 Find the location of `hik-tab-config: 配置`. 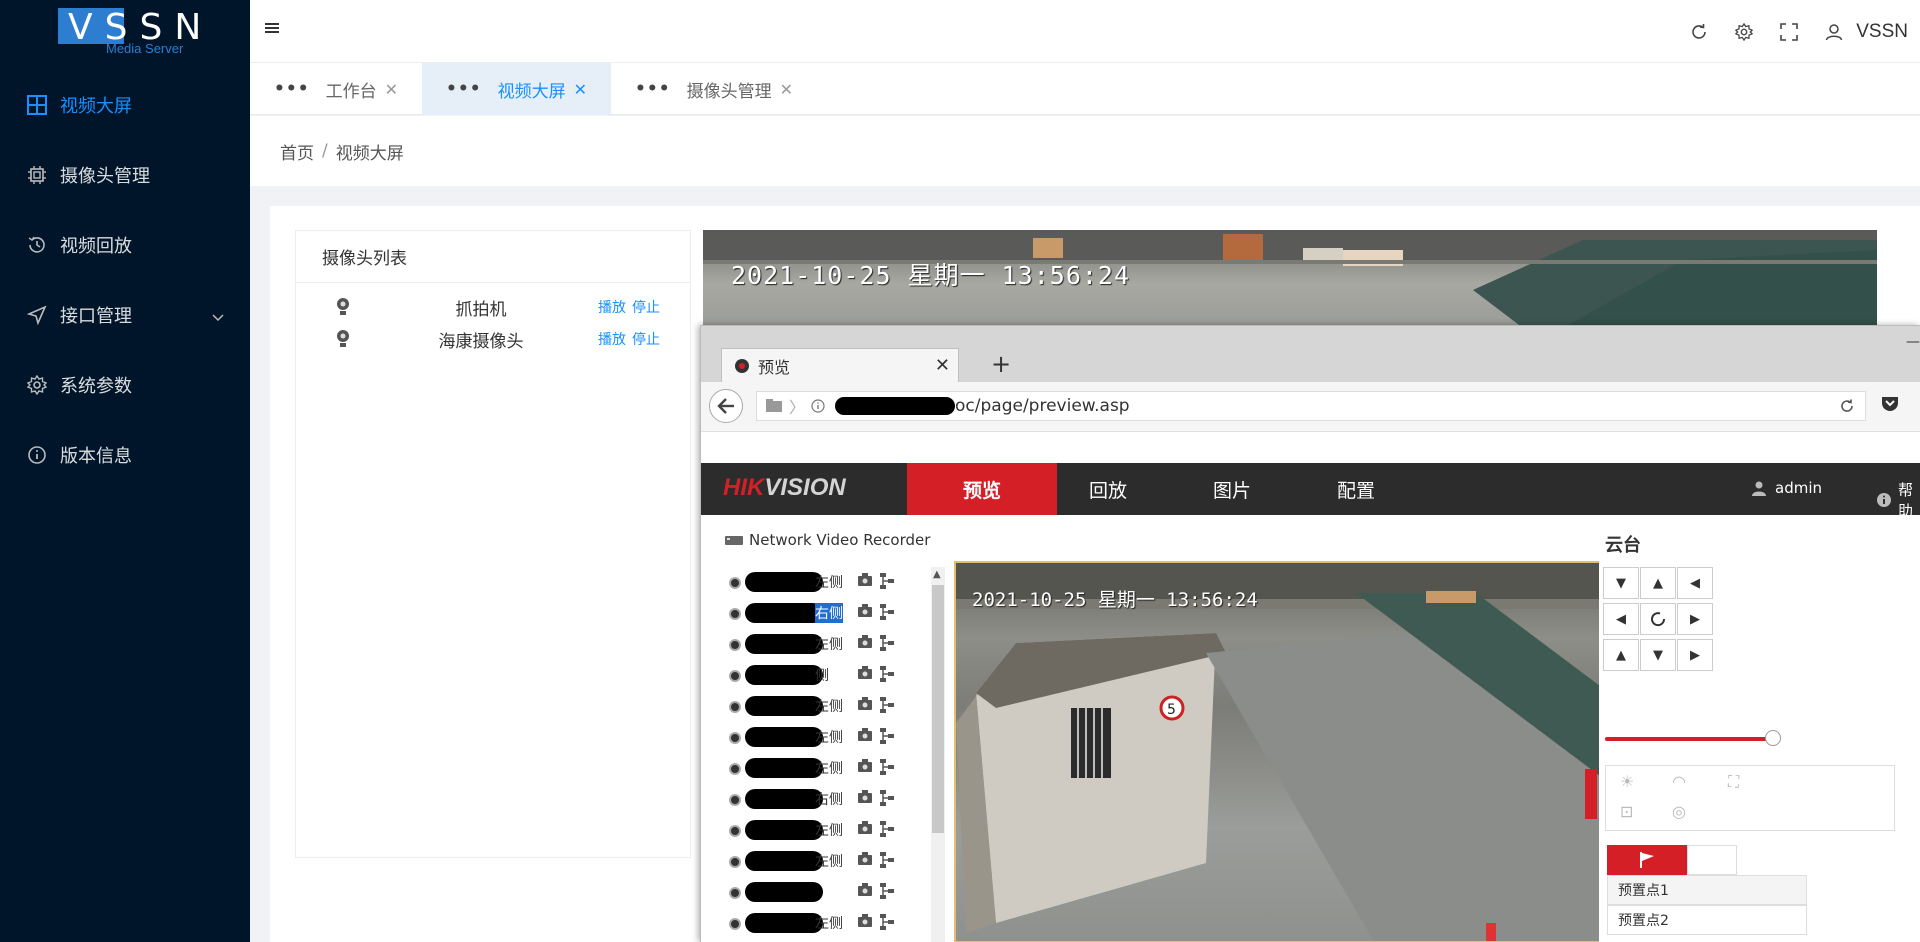

hik-tab-config: 配置 is located at coordinates (1356, 489).